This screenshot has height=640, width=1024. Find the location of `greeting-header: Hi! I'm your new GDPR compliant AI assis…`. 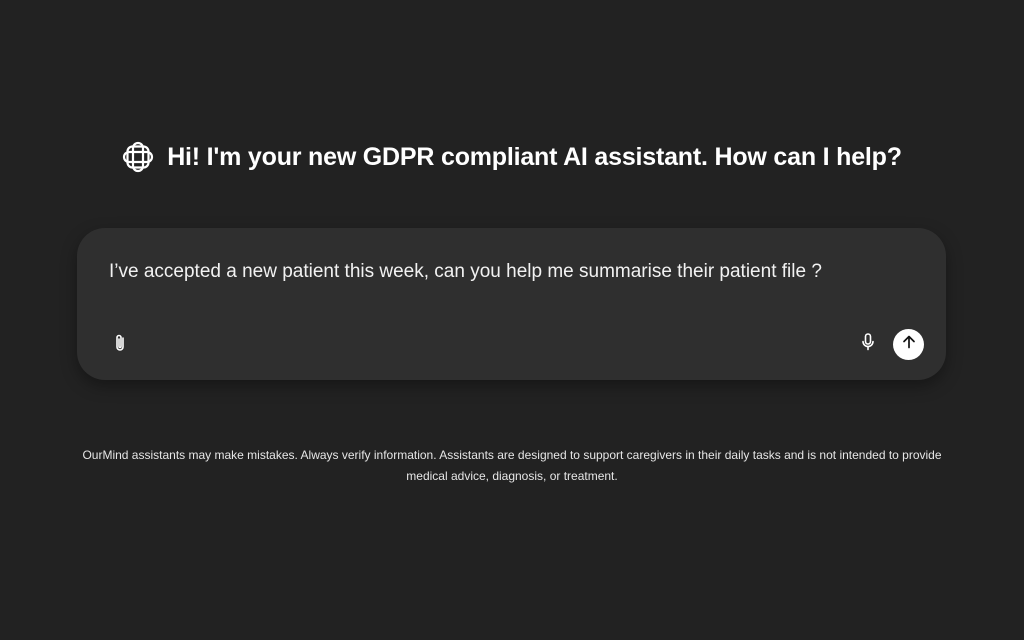

greeting-header: Hi! I'm your new GDPR compliant AI assis… is located at coordinates (512, 157).